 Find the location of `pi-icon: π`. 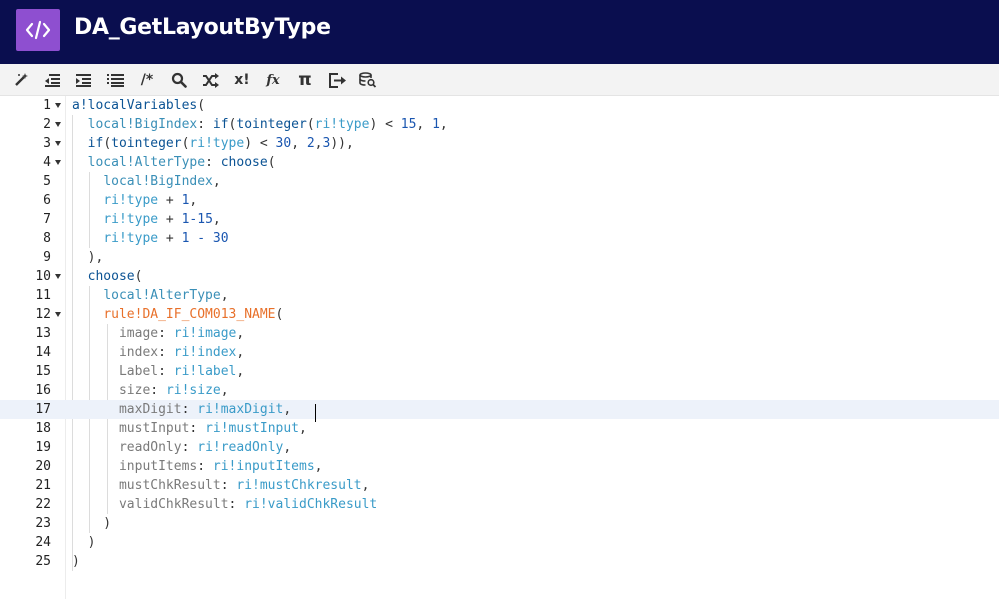

pi-icon: π is located at coordinates (305, 80).